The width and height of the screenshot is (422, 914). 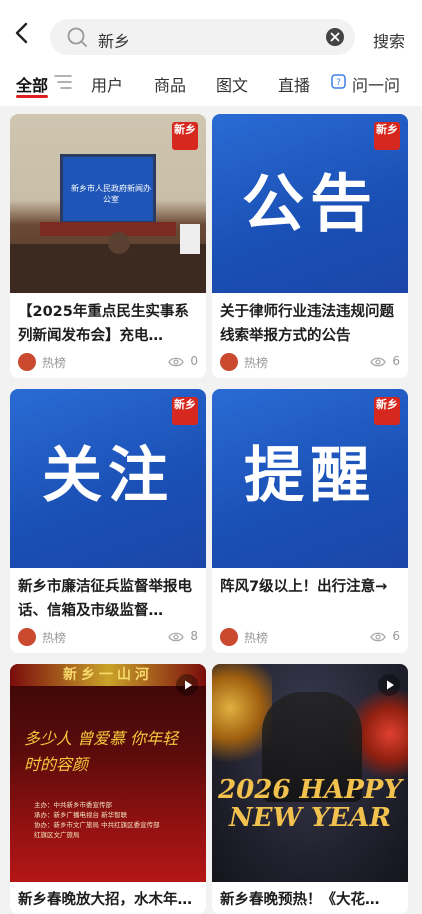 What do you see at coordinates (63, 82) in the screenshot?
I see `filter-icon` at bounding box center [63, 82].